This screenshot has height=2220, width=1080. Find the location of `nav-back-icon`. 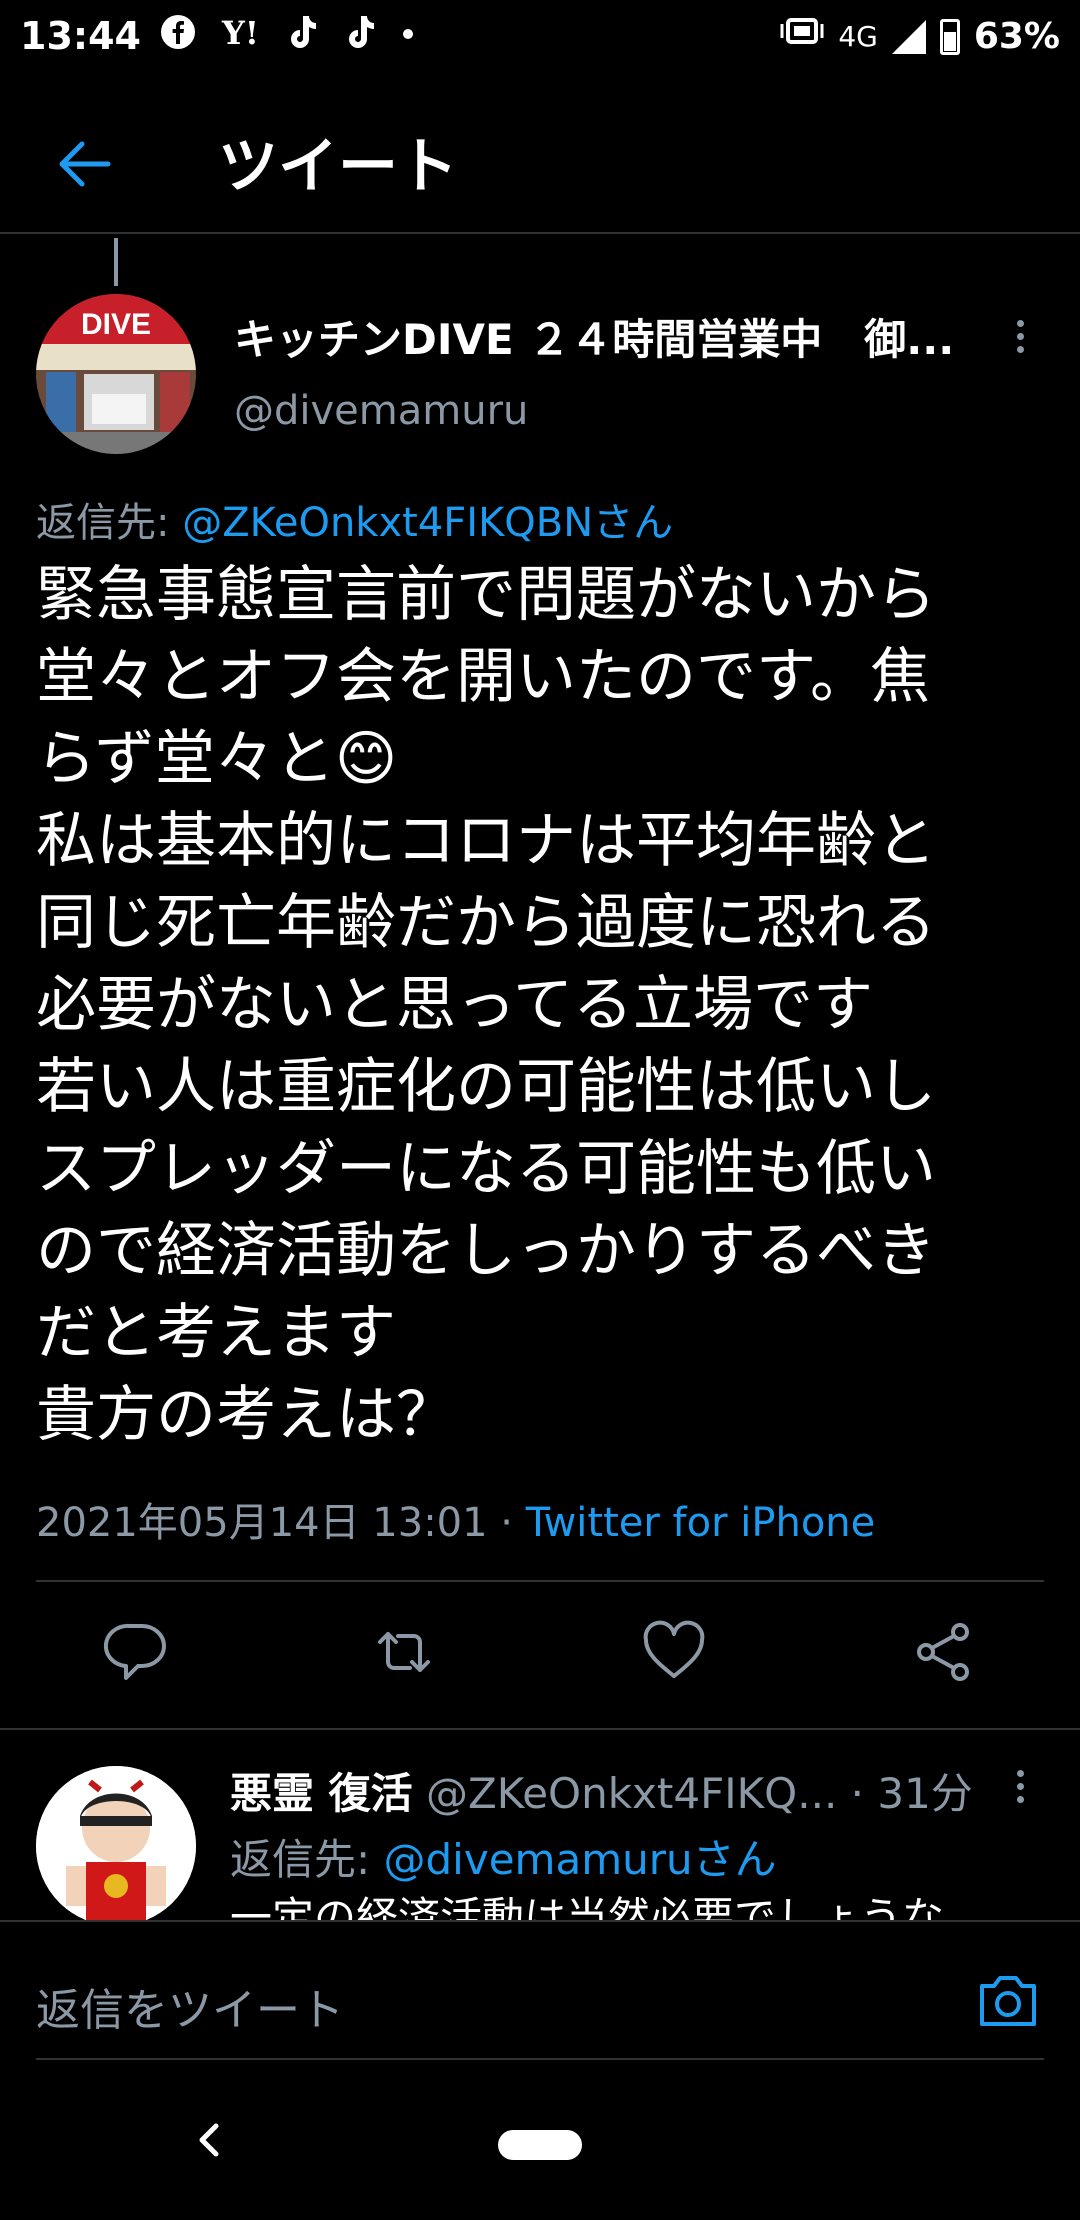

nav-back-icon is located at coordinates (208, 2140).